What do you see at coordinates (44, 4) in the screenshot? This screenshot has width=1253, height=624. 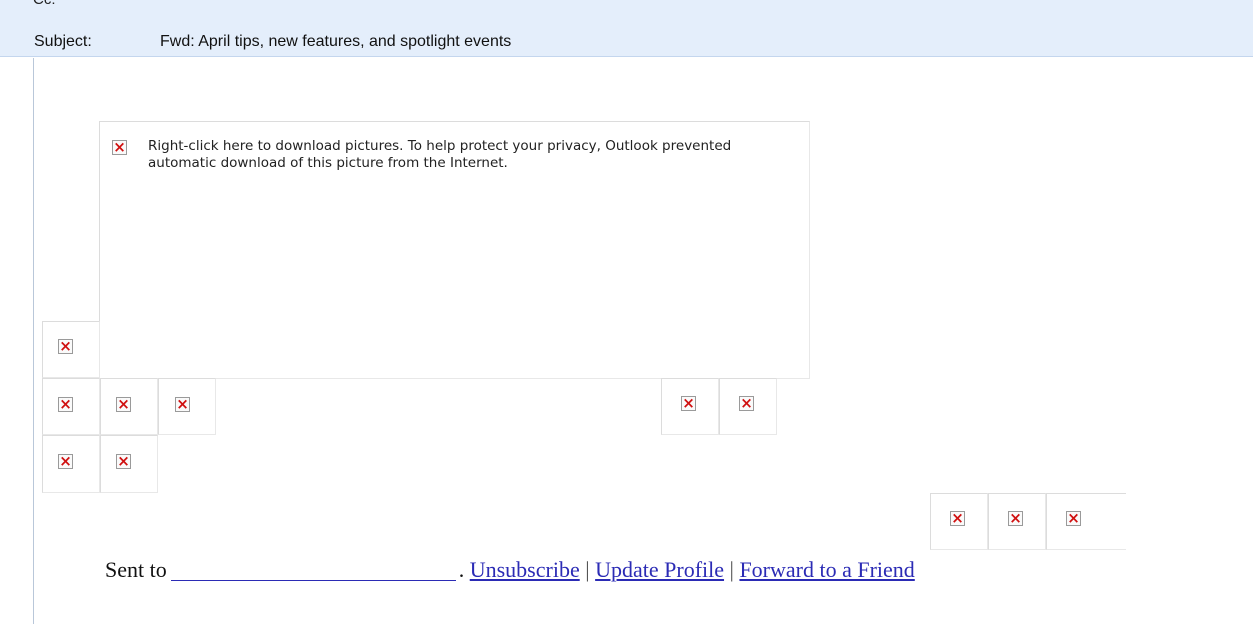 I see `cc-label: Cc:` at bounding box center [44, 4].